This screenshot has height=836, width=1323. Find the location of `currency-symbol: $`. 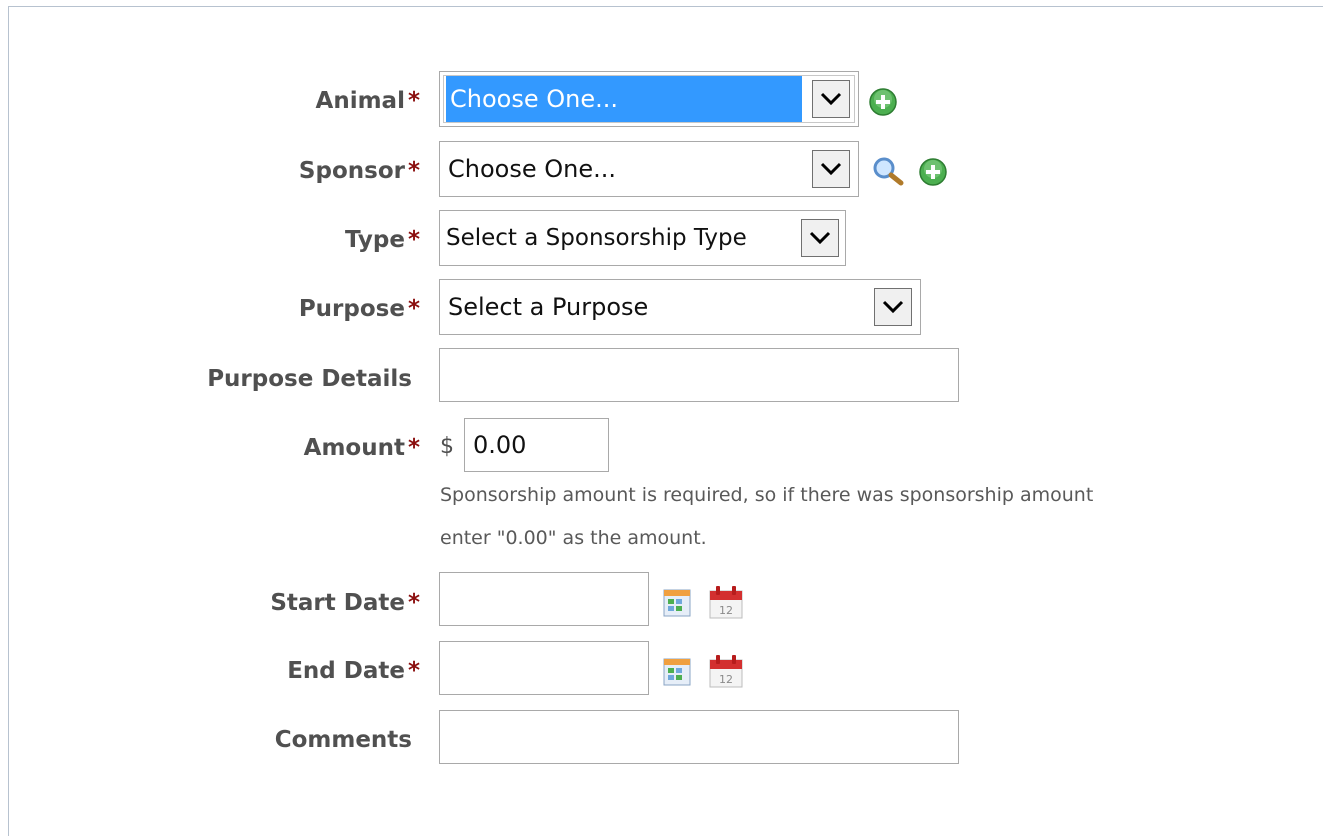

currency-symbol: $ is located at coordinates (447, 446).